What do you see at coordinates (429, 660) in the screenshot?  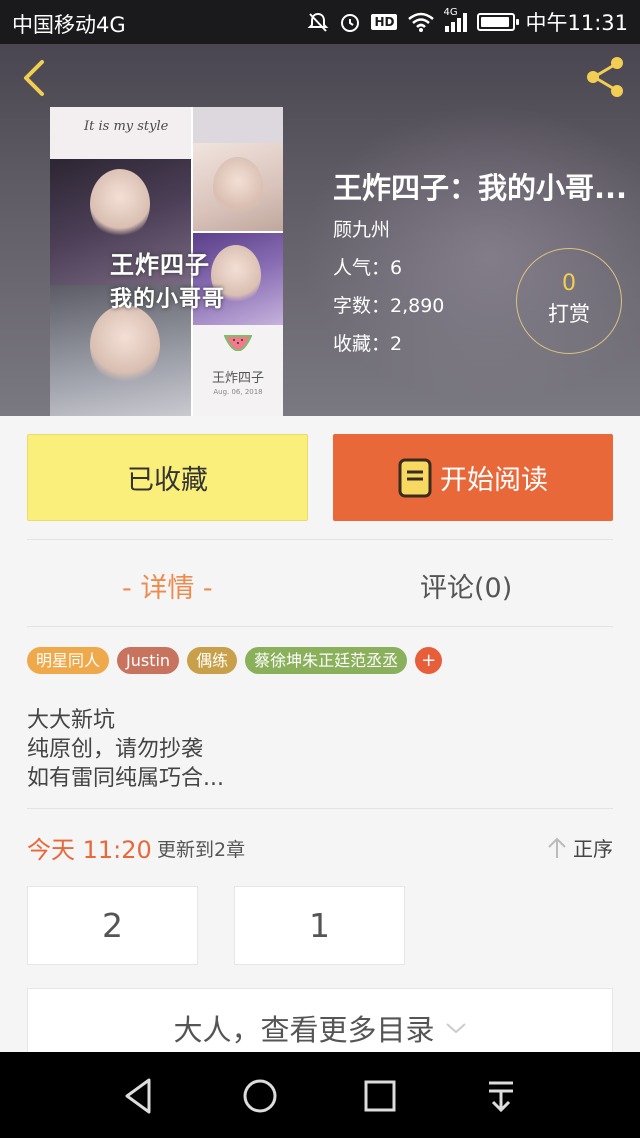 I see `add-tag-button: +` at bounding box center [429, 660].